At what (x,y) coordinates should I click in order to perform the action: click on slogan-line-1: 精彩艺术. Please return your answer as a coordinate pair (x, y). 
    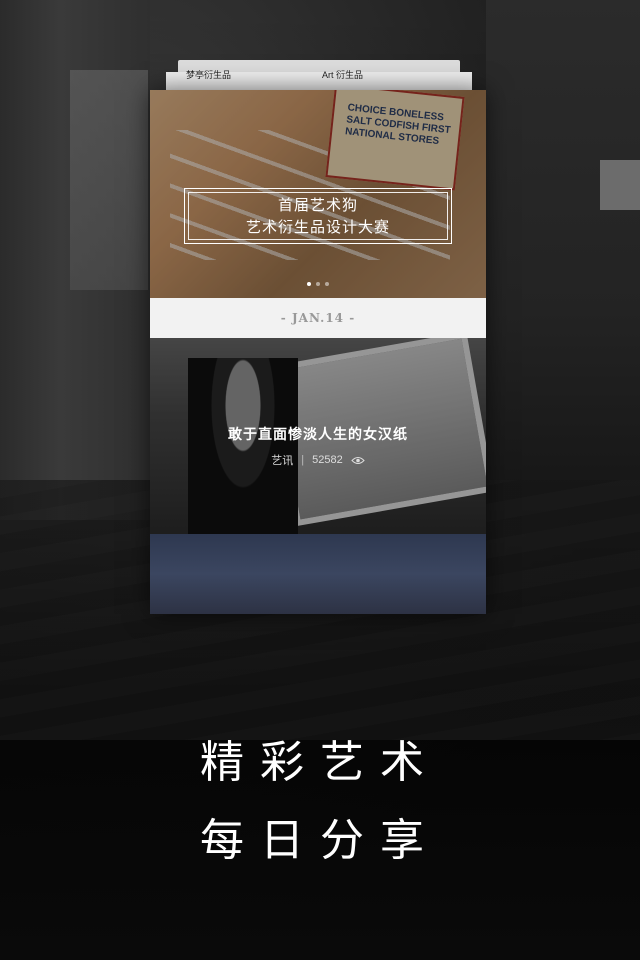
    Looking at the image, I should click on (320, 762).